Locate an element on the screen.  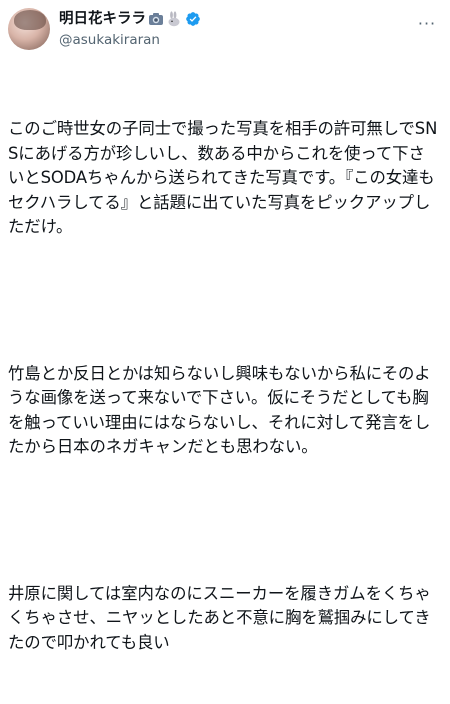
avatar is located at coordinates (29, 29).